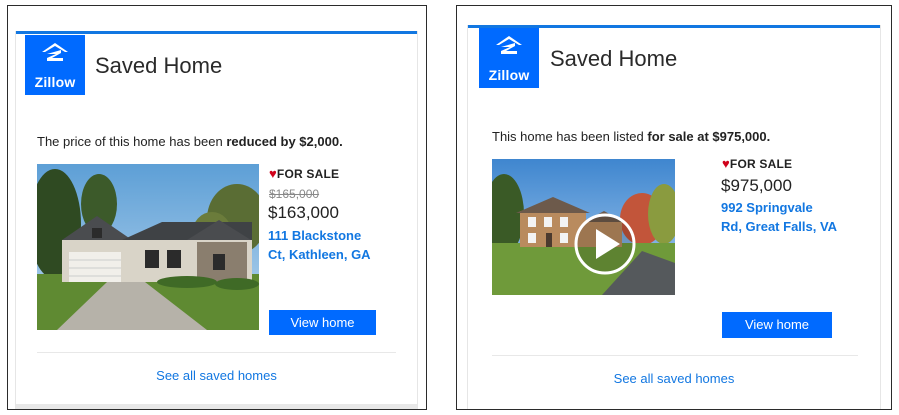 The height and width of the screenshot is (415, 899). I want to click on message-text: The price of this home has been, so click(132, 141).